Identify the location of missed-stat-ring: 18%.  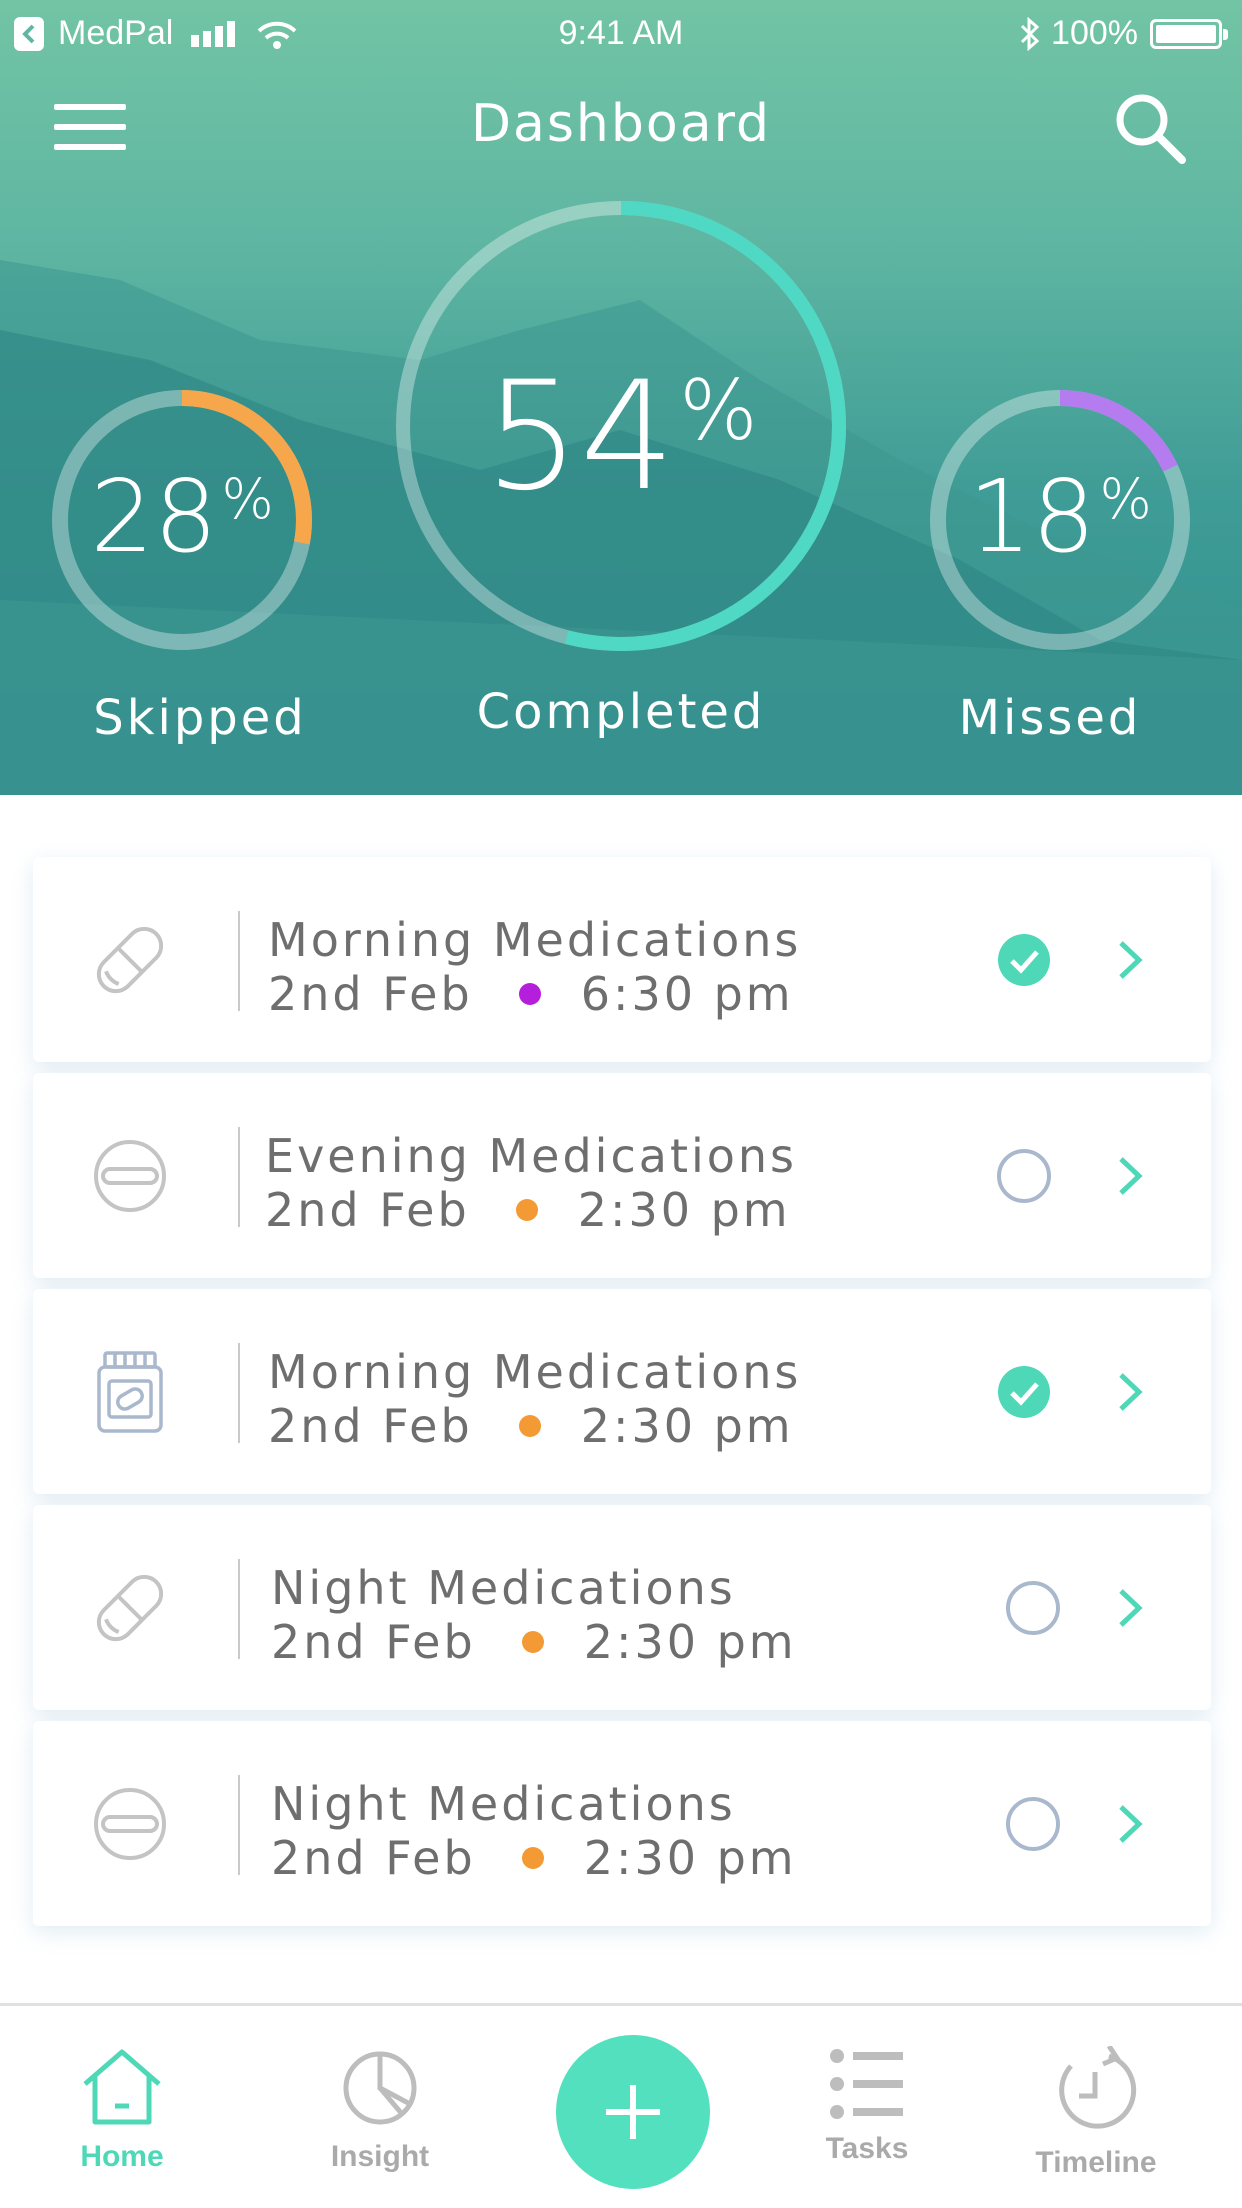
(1060, 520).